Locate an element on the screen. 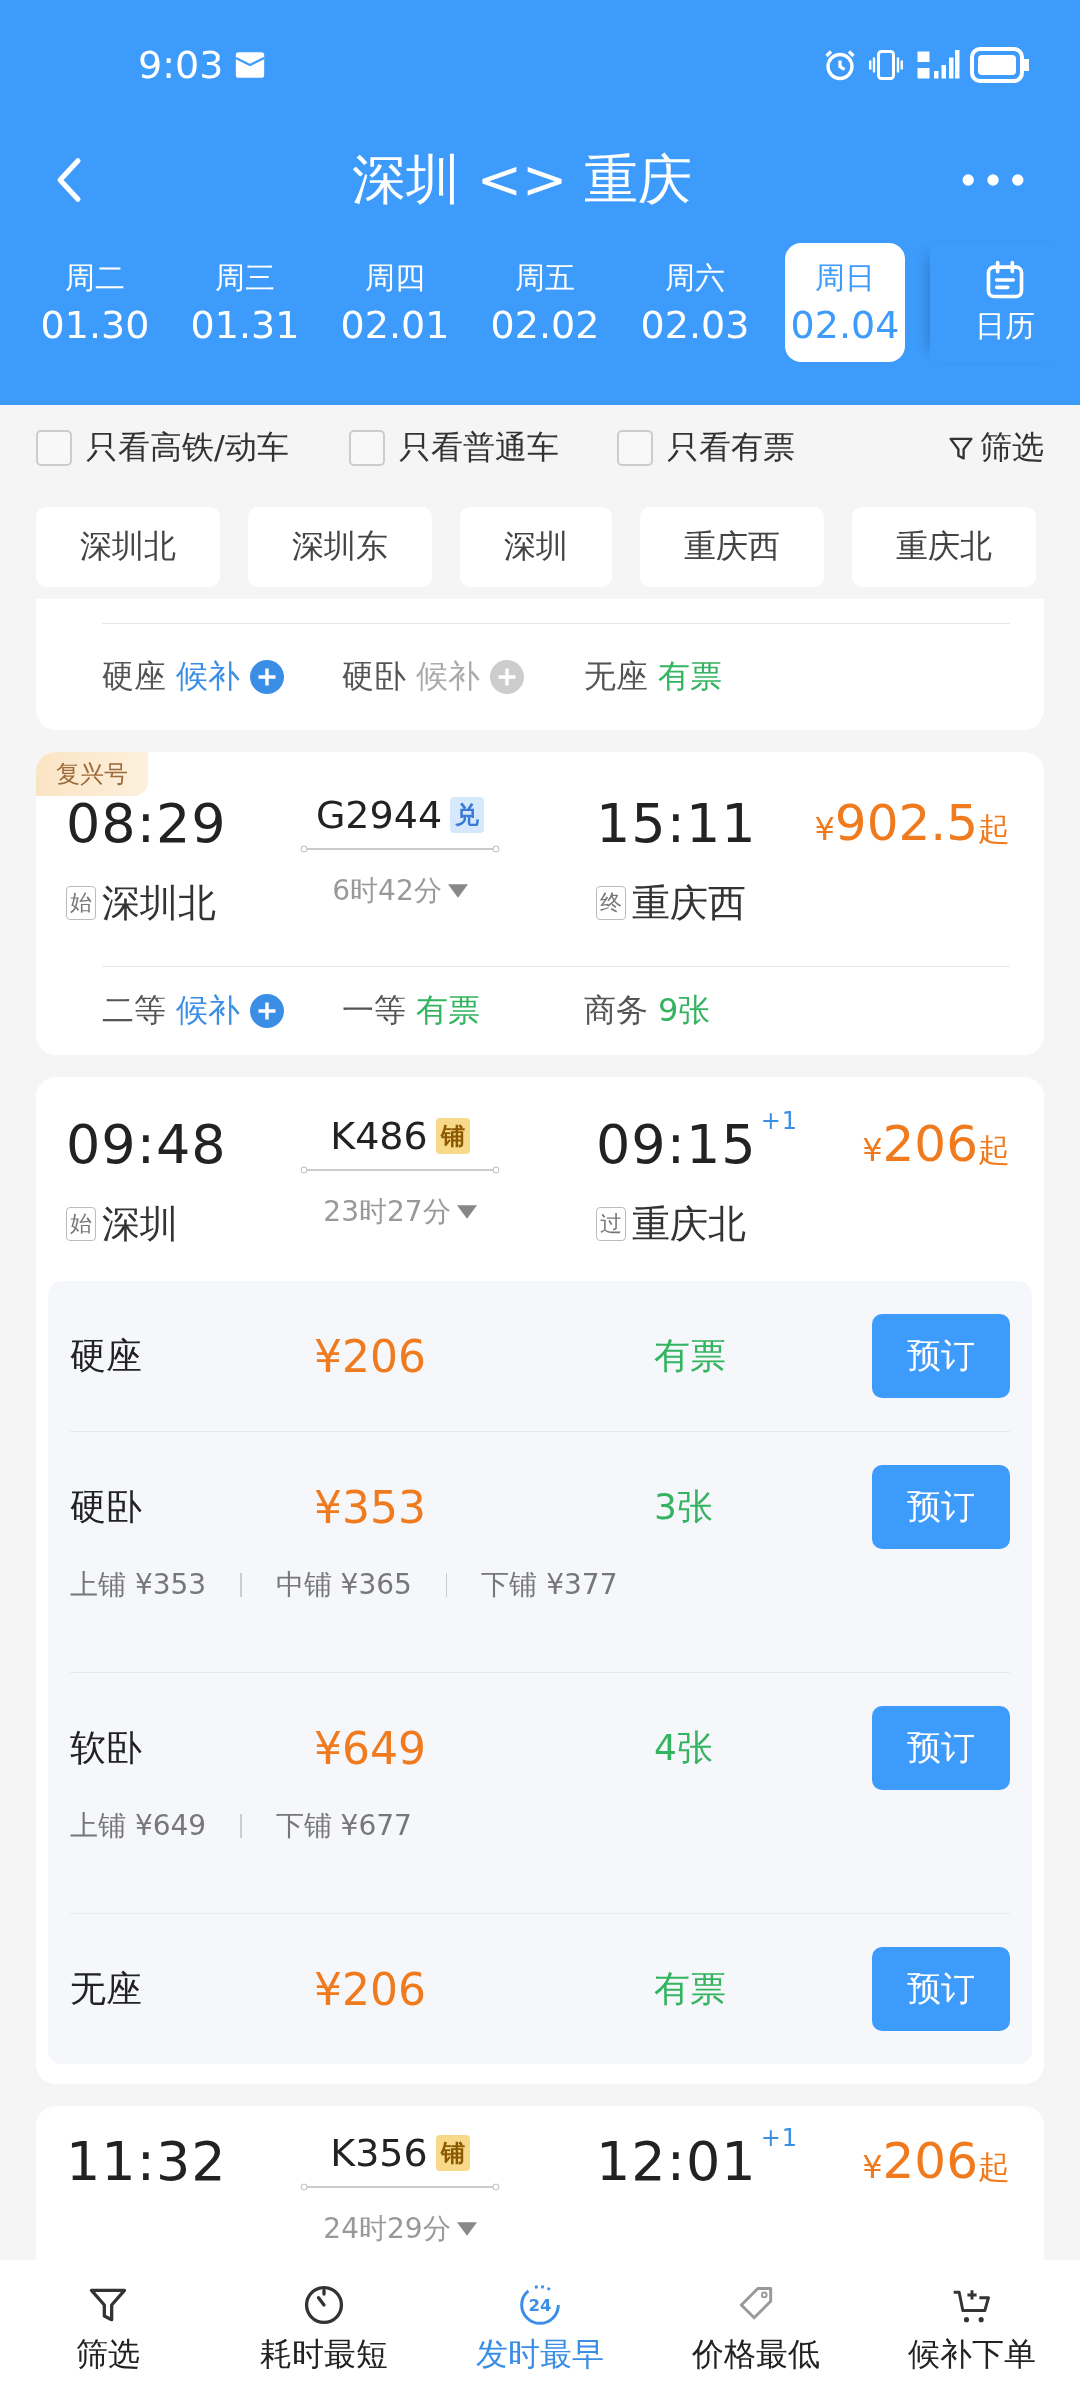 The height and width of the screenshot is (2400, 1080). seat-class: 商务 is located at coordinates (616, 1010).